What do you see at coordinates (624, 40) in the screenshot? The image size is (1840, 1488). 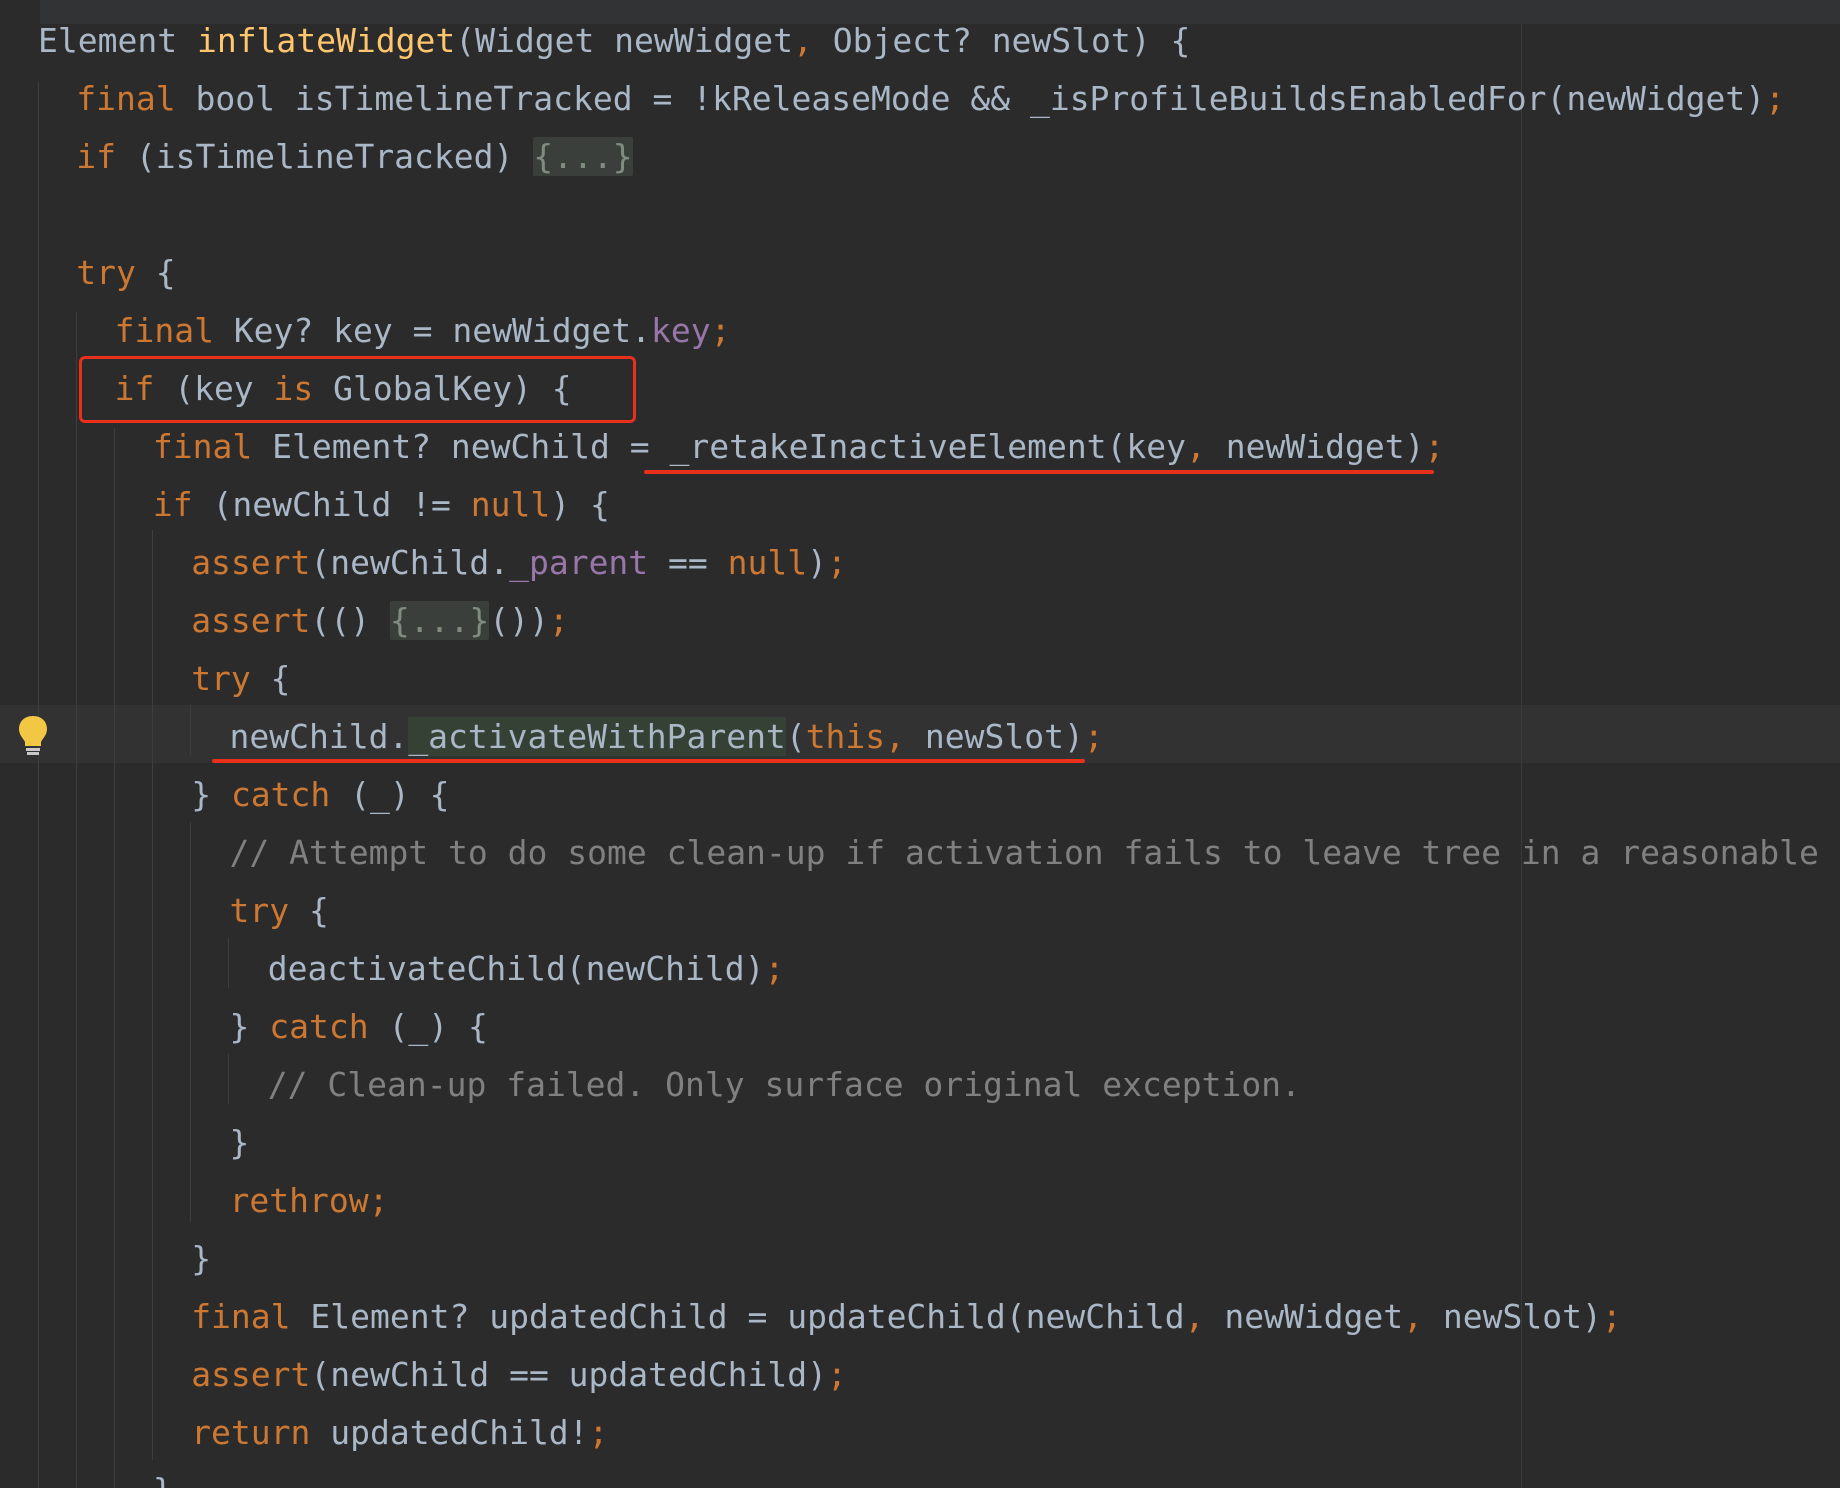 I see `code-token: (Widget newWidget` at bounding box center [624, 40].